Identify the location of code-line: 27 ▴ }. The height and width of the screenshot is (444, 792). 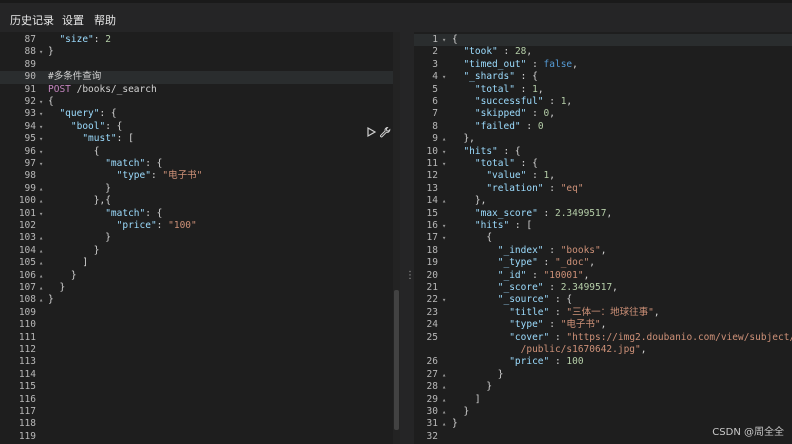
(603, 375).